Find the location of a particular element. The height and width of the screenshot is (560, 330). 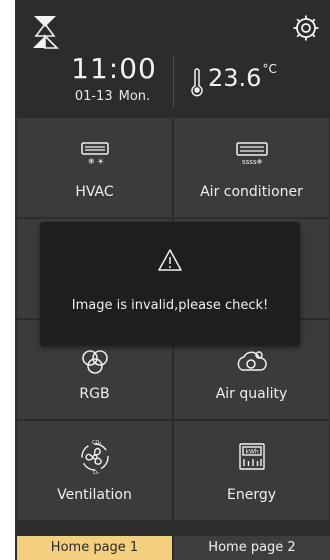

tab-home-page-2: Home page 2 is located at coordinates (252, 548).